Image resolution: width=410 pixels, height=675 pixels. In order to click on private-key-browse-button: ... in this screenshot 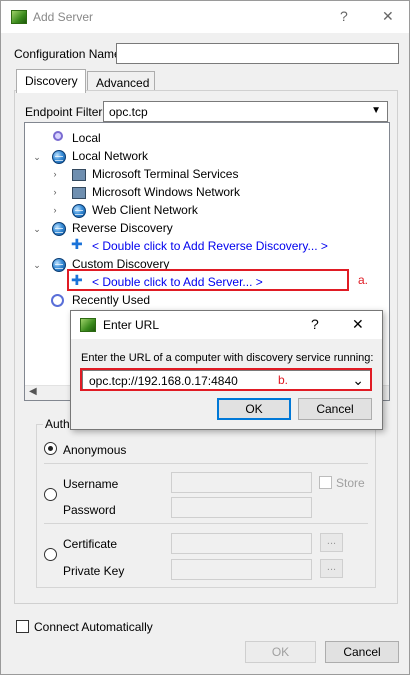, I will do `click(331, 568)`.